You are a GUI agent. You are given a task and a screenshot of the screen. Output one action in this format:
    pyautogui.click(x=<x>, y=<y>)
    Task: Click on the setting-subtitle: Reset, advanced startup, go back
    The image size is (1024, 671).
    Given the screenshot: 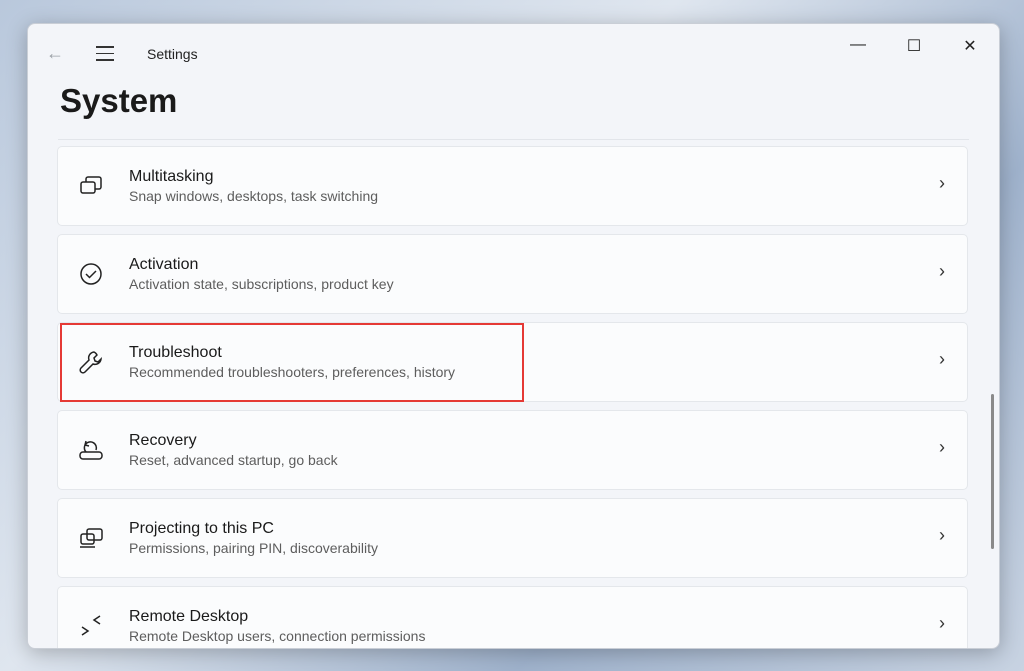 What is the action you would take?
    pyautogui.click(x=233, y=460)
    